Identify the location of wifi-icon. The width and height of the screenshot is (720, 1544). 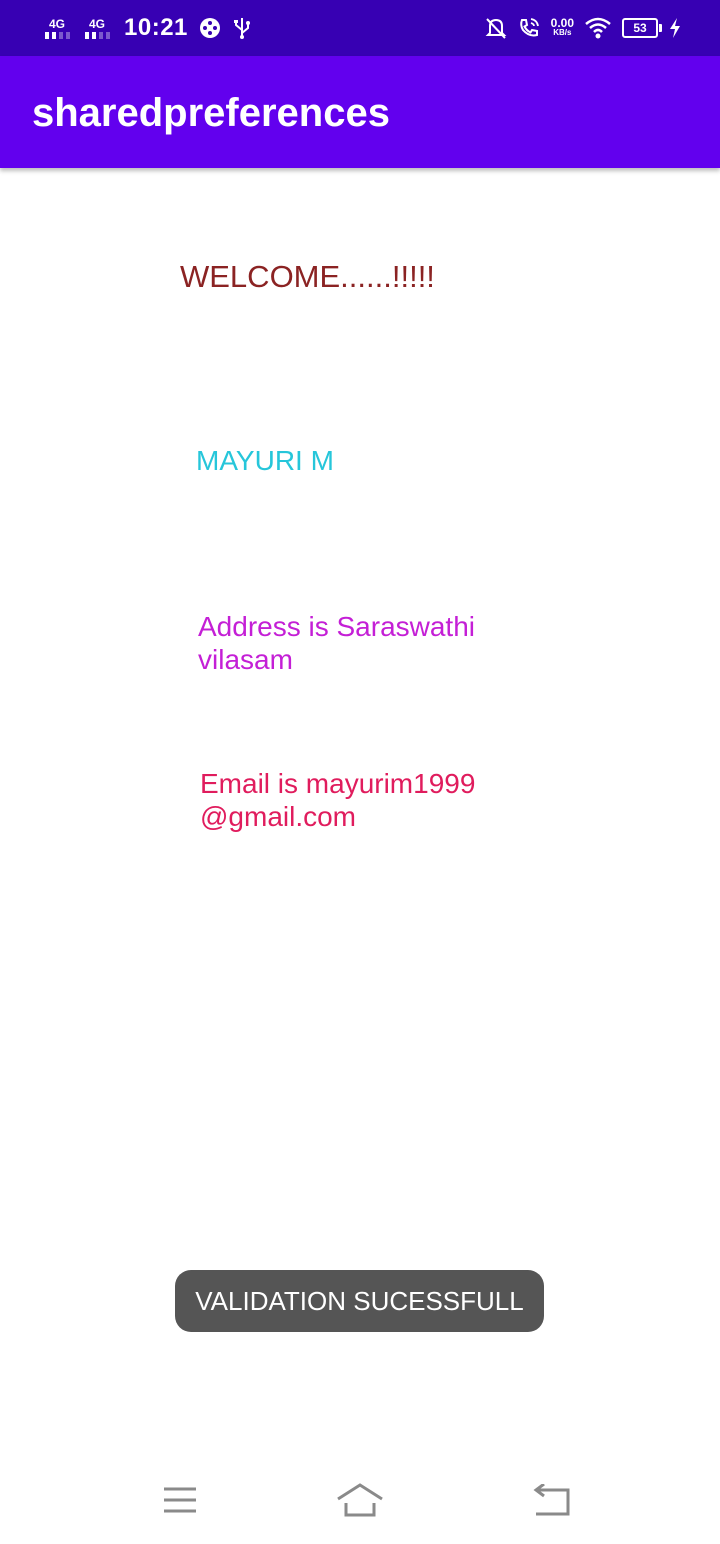
(598, 28).